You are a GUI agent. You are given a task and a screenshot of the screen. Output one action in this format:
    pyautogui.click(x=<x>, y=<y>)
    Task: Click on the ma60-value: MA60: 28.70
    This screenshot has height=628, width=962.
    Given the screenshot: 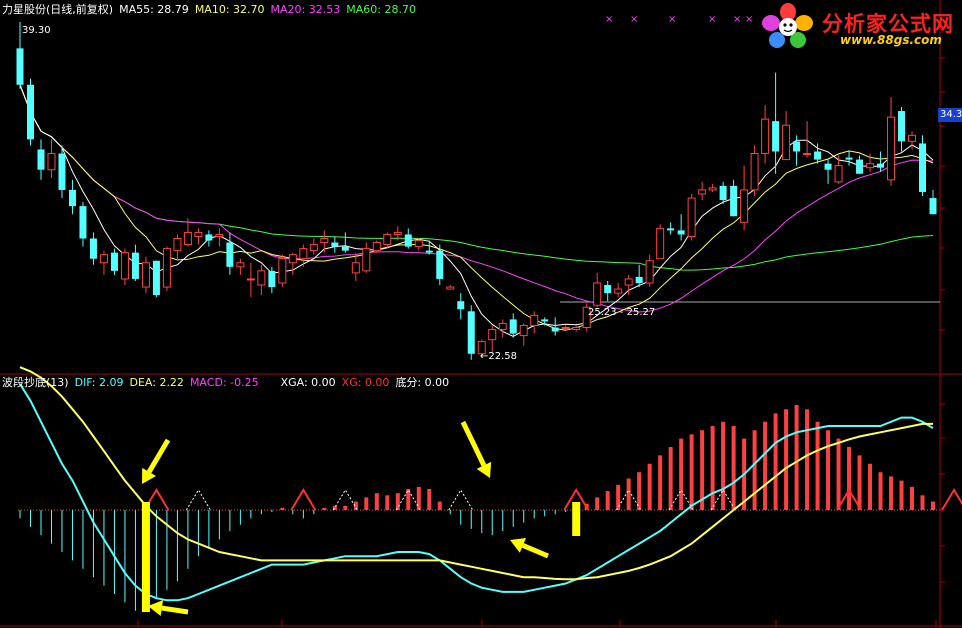 What is the action you would take?
    pyautogui.click(x=381, y=9)
    